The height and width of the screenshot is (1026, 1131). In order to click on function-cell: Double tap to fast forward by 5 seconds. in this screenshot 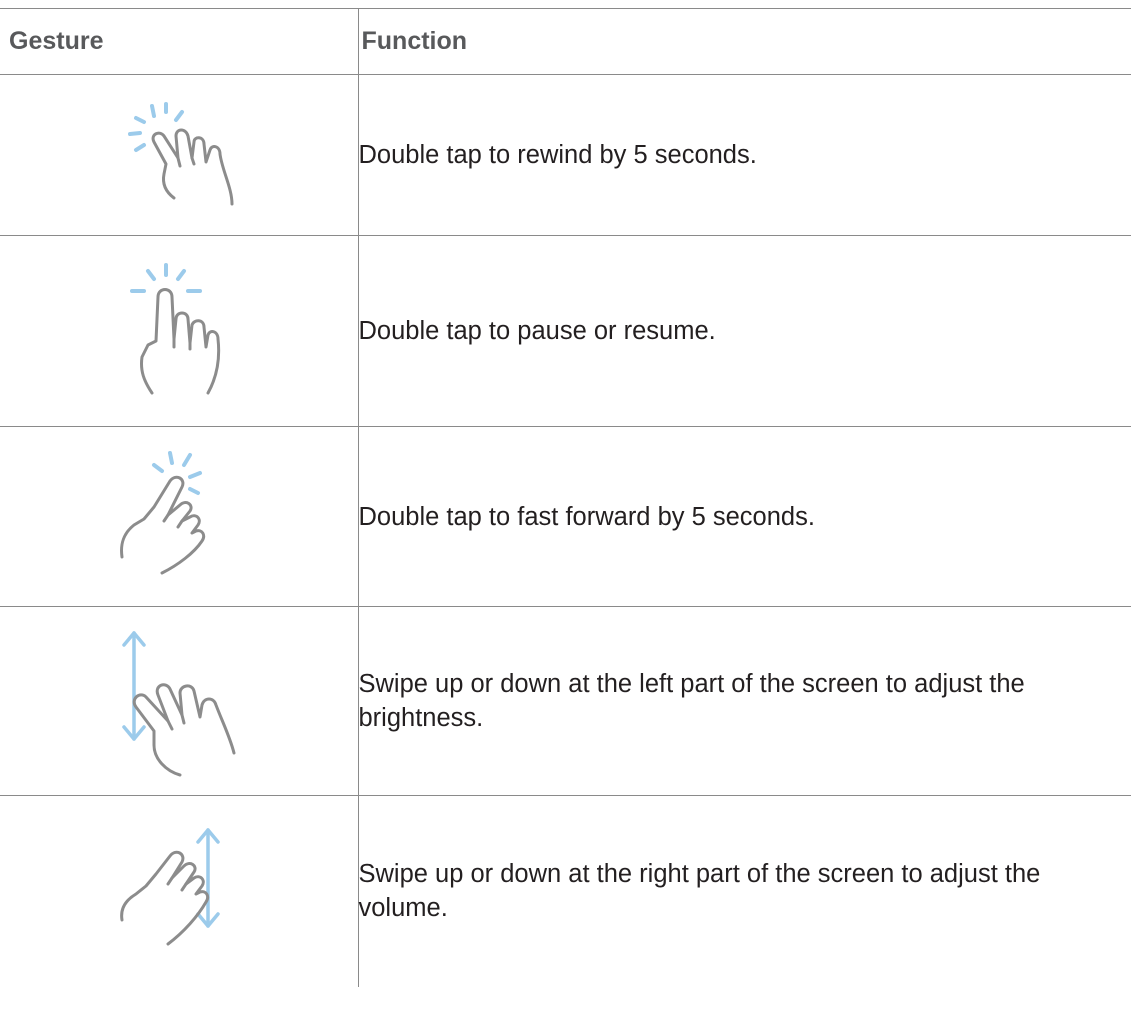, I will do `click(744, 516)`.